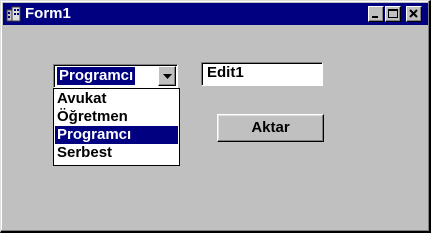 This screenshot has width=441, height=243. What do you see at coordinates (116, 135) in the screenshot?
I see `dropdown-option-programci: Programcı` at bounding box center [116, 135].